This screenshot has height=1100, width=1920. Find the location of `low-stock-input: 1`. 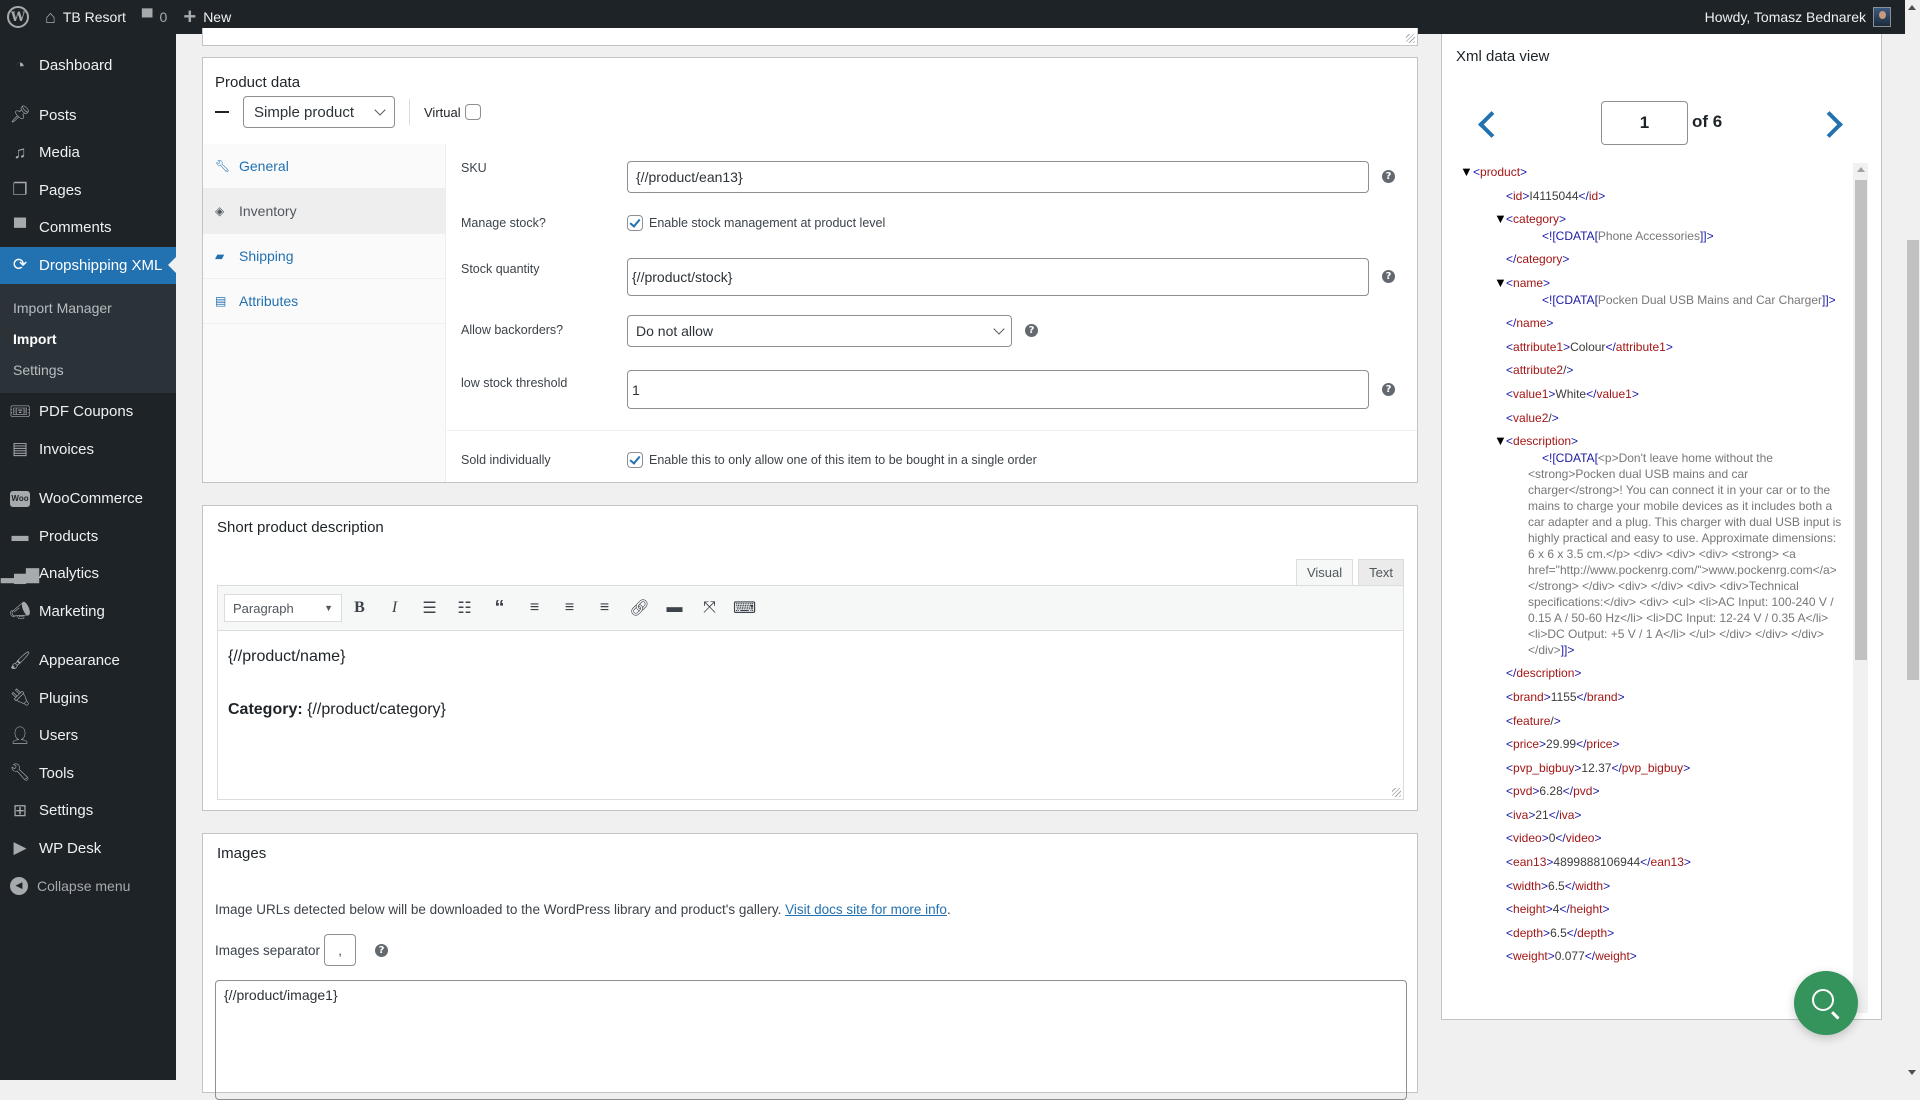

low-stock-input: 1 is located at coordinates (998, 389).